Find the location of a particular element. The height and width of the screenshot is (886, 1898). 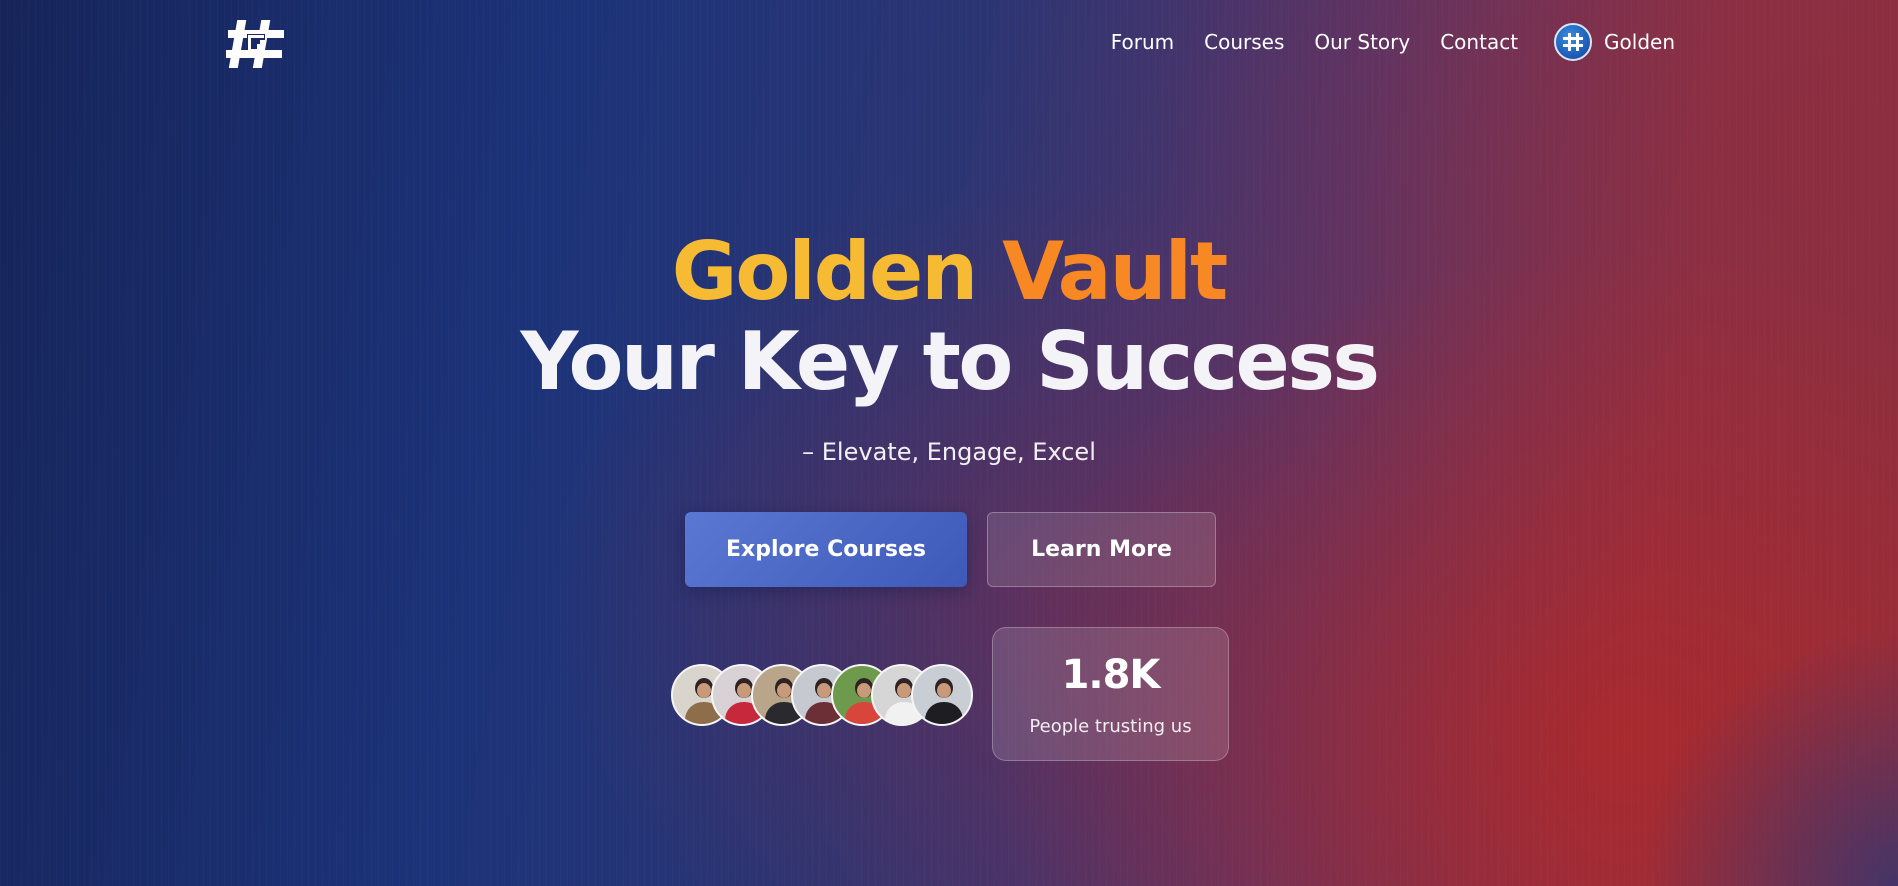

learn-more-button: Learn More is located at coordinates (1101, 549).